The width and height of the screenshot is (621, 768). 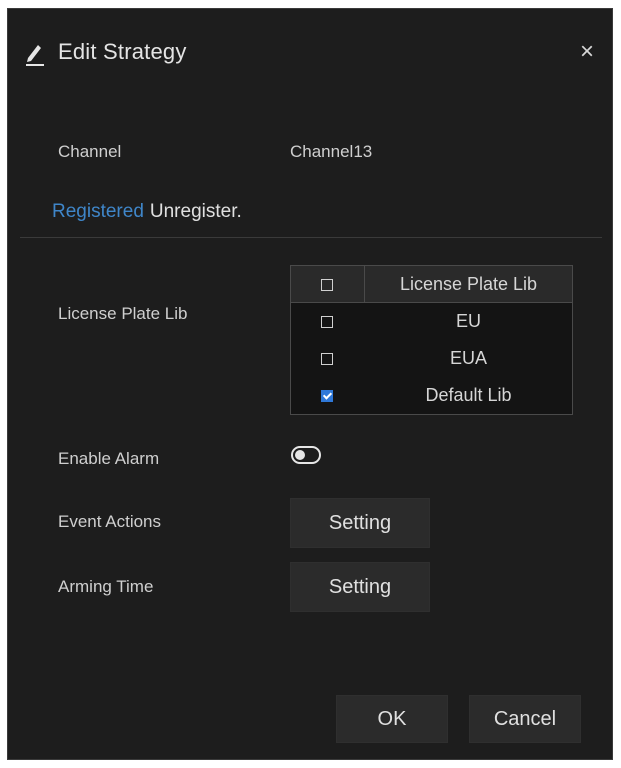 I want to click on license-plate-lib-table: License Plate Lib EU EUA Default Lib, so click(x=431, y=340).